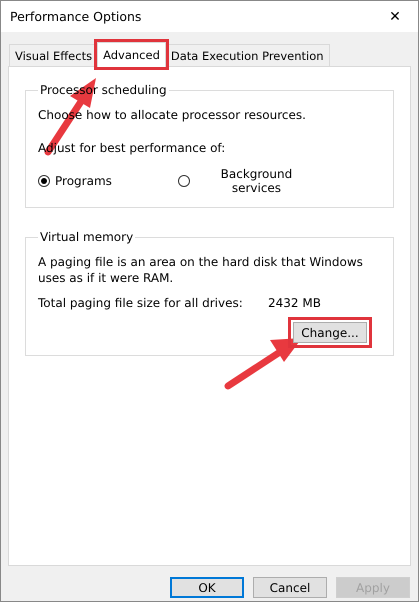 The image size is (419, 602). What do you see at coordinates (141, 303) in the screenshot?
I see `total-label: Total paging file size for all drives:` at bounding box center [141, 303].